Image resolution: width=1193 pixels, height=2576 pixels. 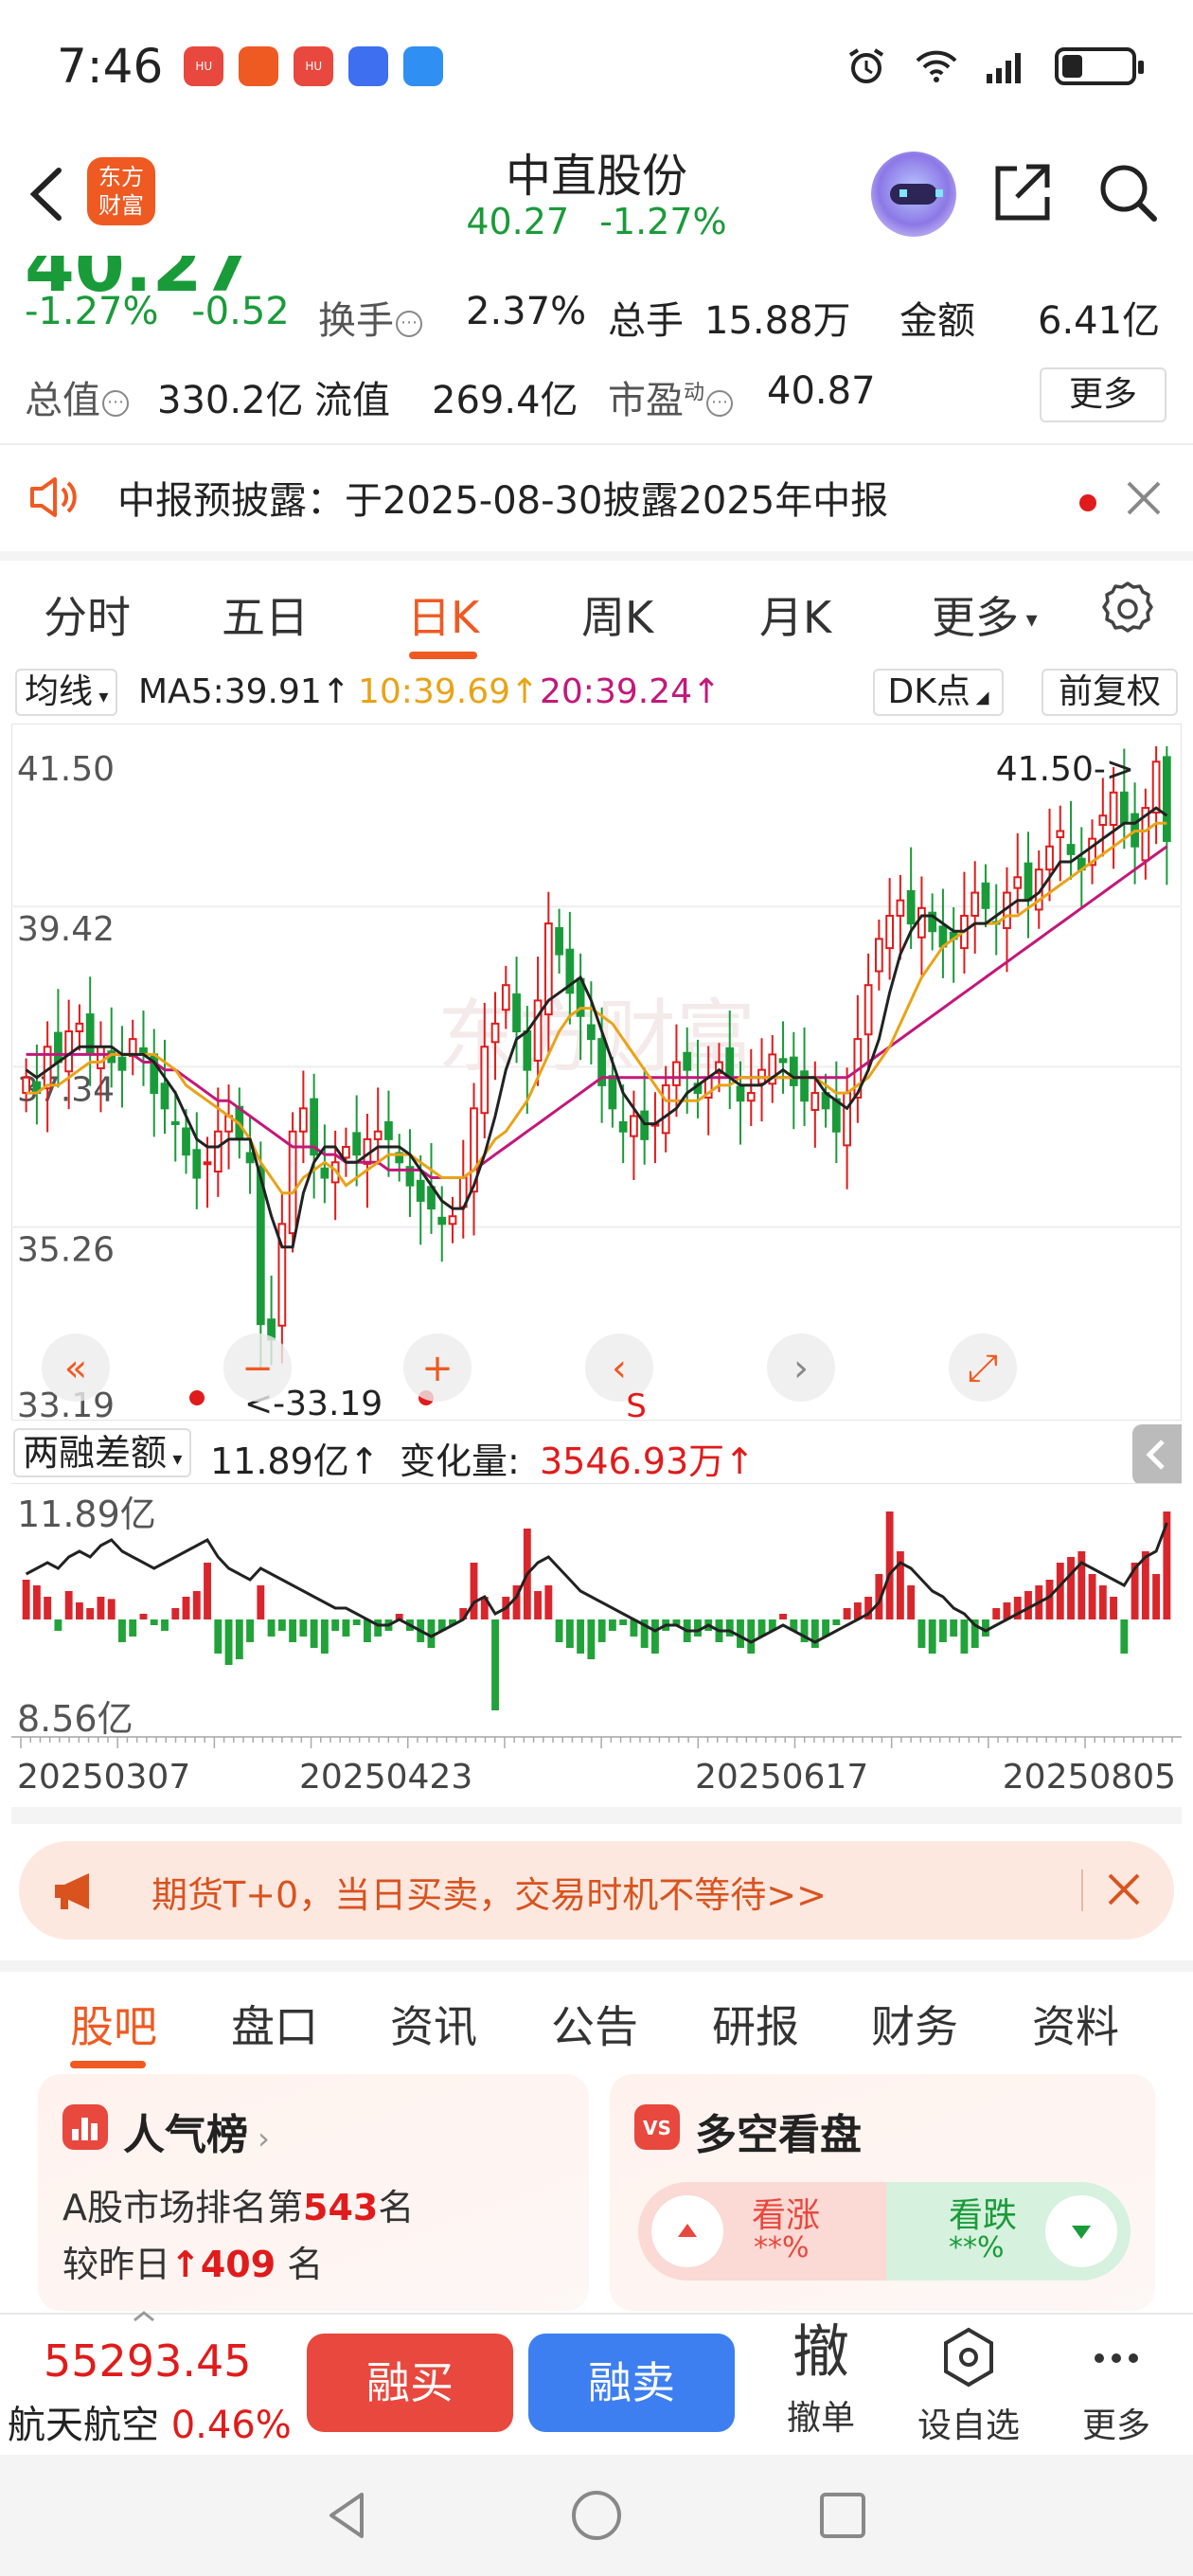 What do you see at coordinates (985, 614) in the screenshot?
I see `tab-more-periods: 更多 ▾` at bounding box center [985, 614].